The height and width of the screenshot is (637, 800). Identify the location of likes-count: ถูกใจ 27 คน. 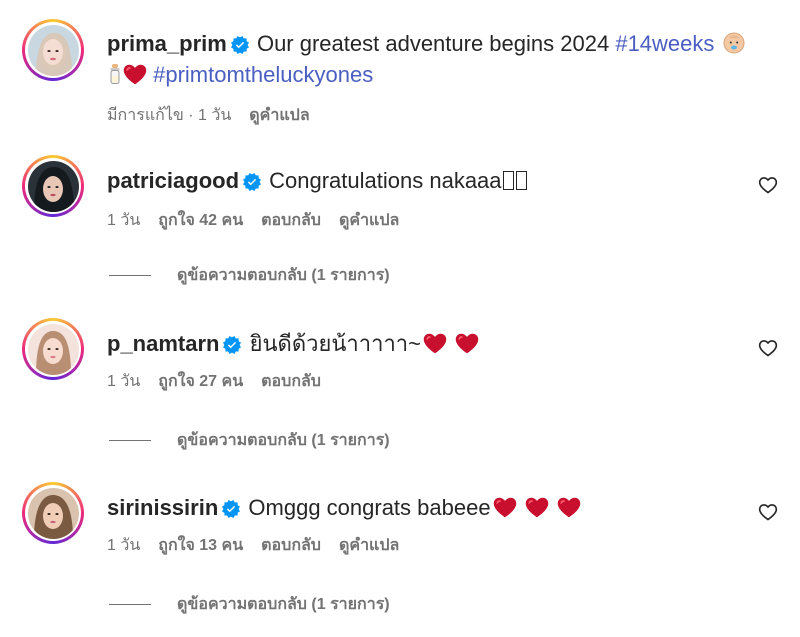
(200, 381).